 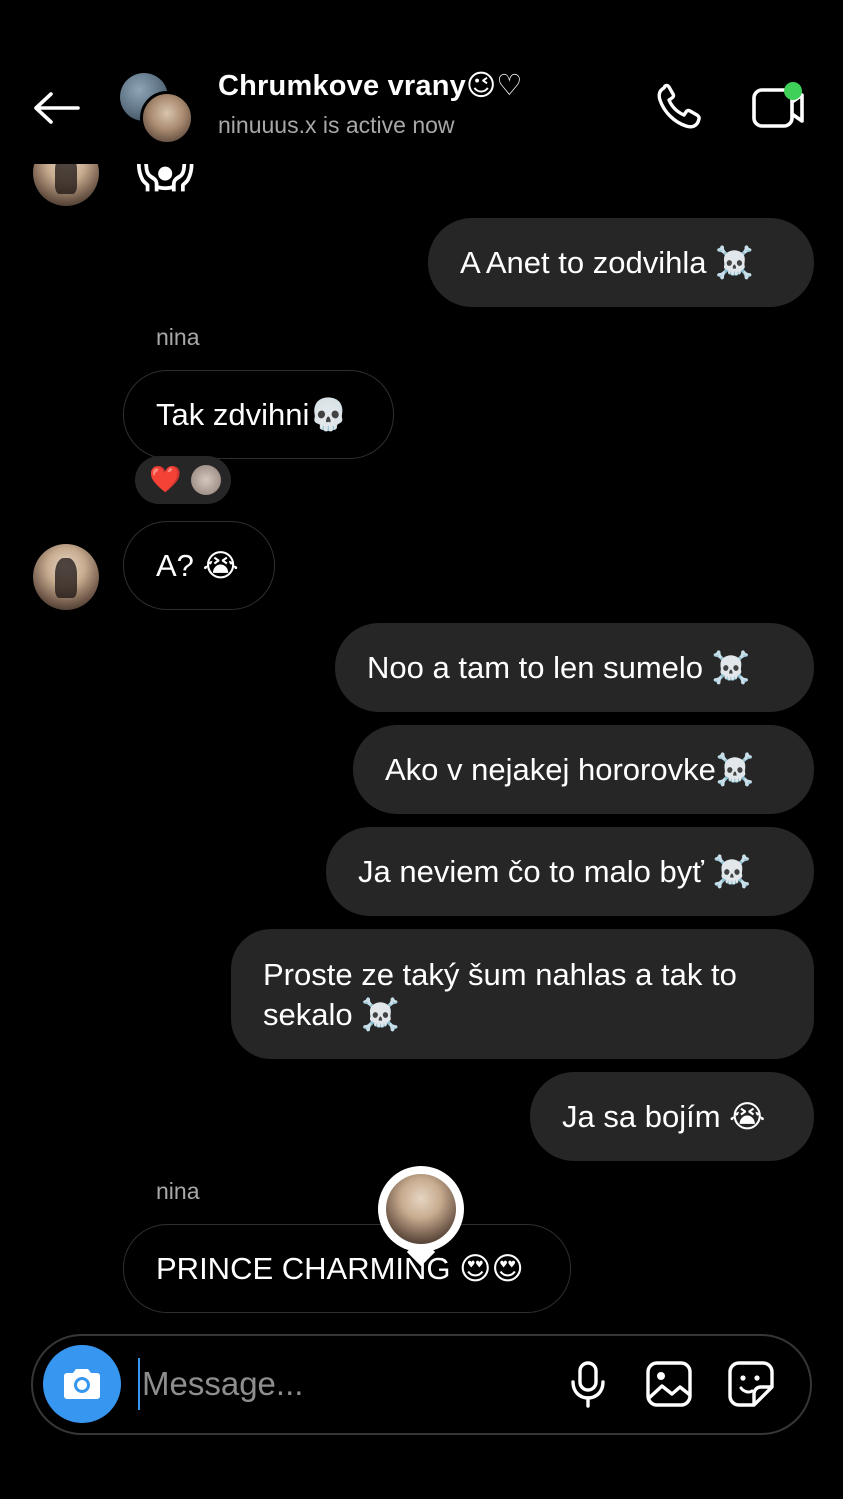 I want to click on voice-message-button, so click(x=588, y=1384).